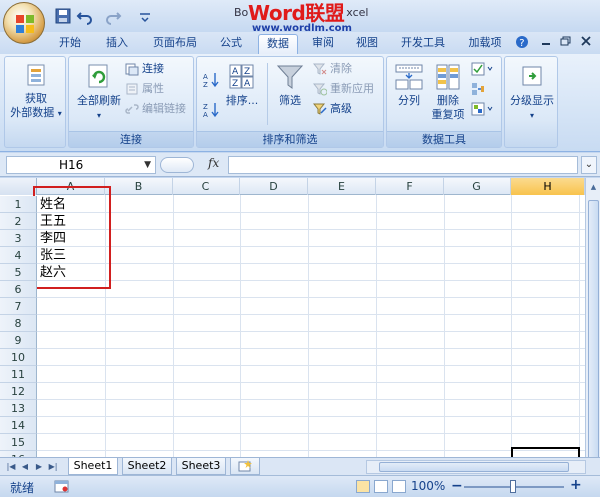 The width and height of the screenshot is (600, 497). What do you see at coordinates (546, 43) in the screenshot?
I see `minimize-icon` at bounding box center [546, 43].